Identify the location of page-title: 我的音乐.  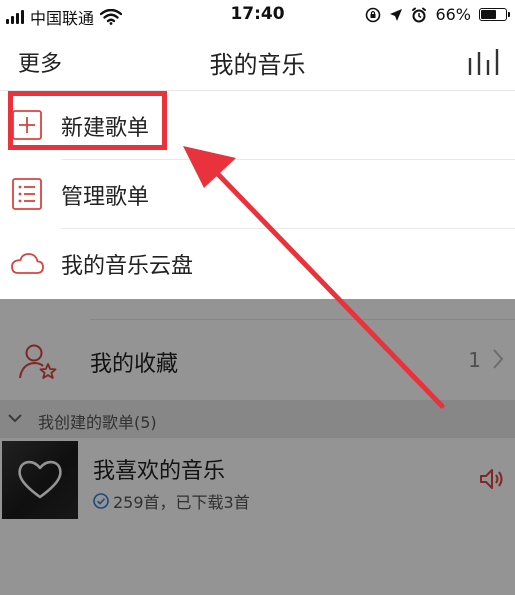
(257, 65).